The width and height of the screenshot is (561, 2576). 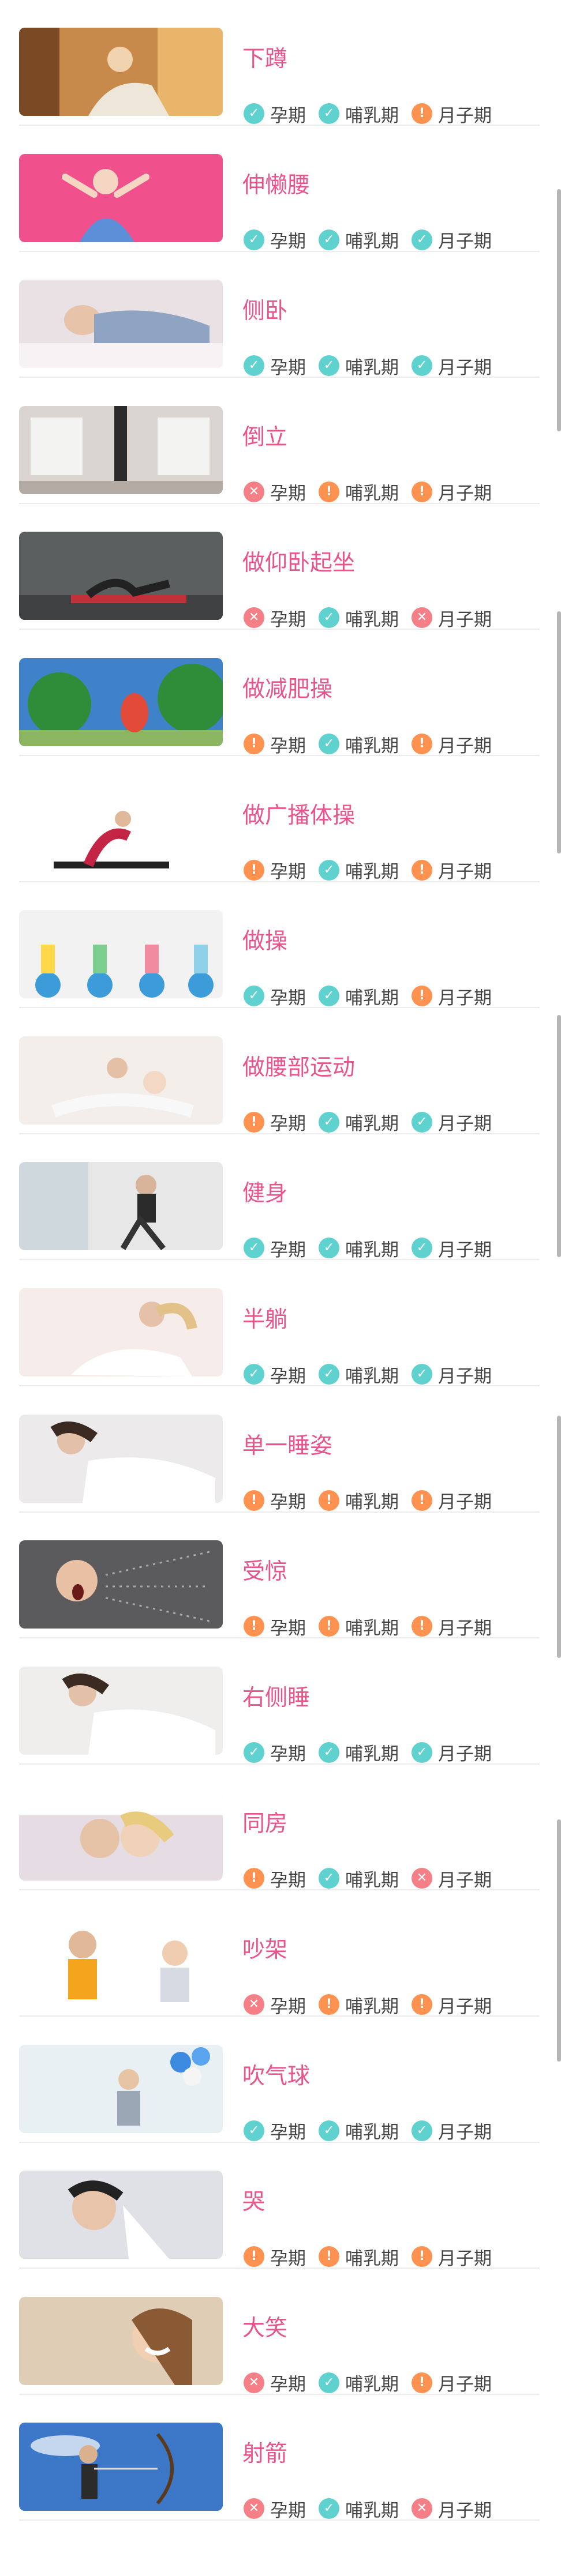 I want to click on status-tags: ✕ 孕期 ✓ 哺乳期 ✕ 月子期, so click(x=374, y=618).